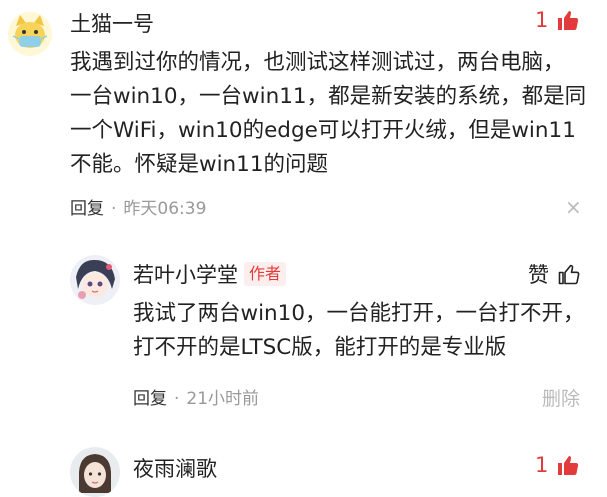  I want to click on comment-line: 一个WiFi，win10的edge可以打开火绒，但是win11, so click(323, 130).